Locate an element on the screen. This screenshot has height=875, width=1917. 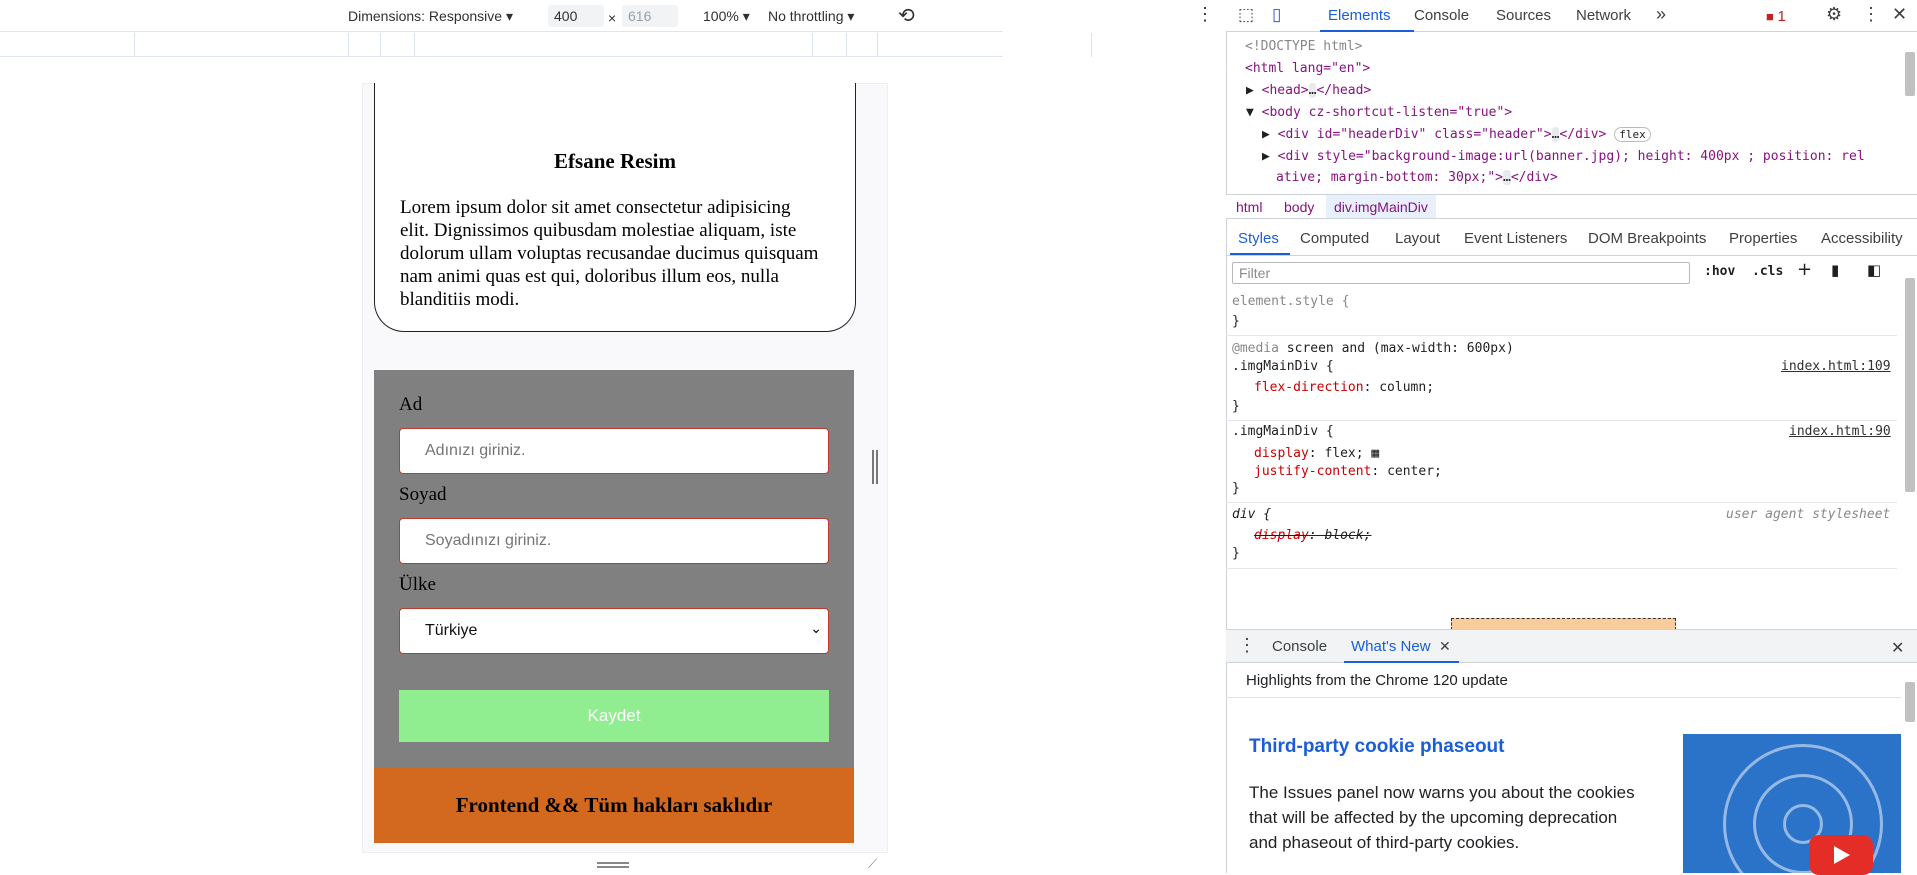
breadcrumb: html body div.imgMainDiv is located at coordinates (1571, 206).